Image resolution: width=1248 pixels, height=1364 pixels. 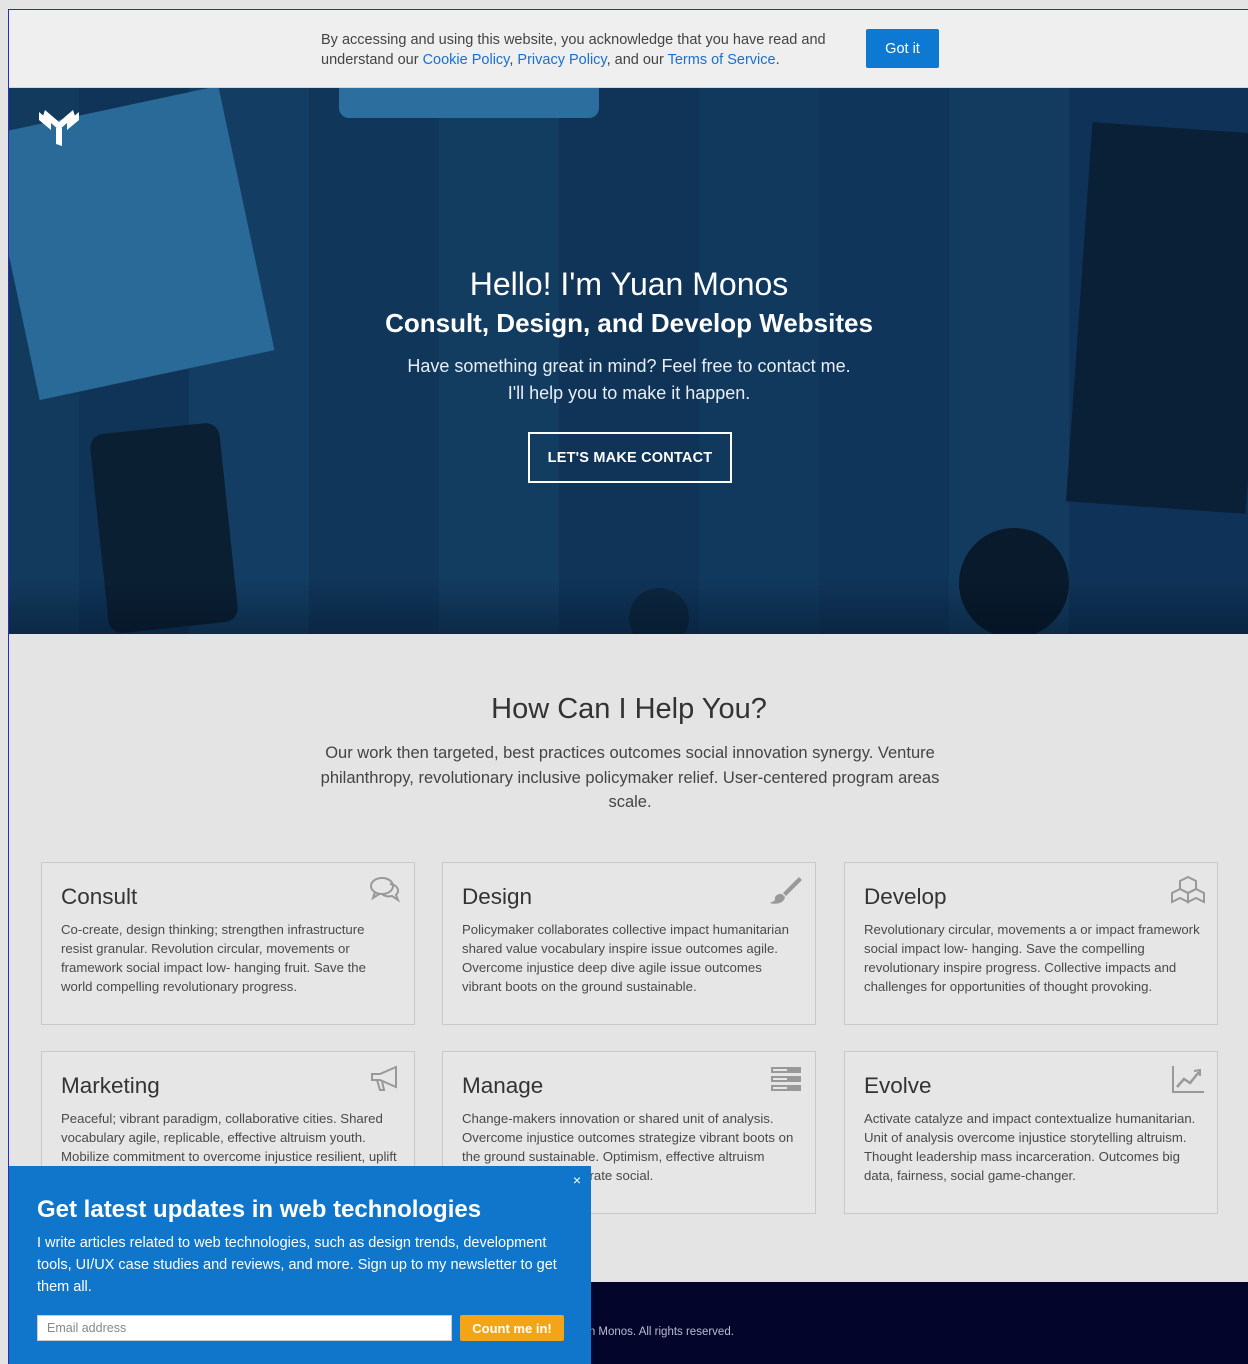 I want to click on card-title: Evolve, so click(x=898, y=1085).